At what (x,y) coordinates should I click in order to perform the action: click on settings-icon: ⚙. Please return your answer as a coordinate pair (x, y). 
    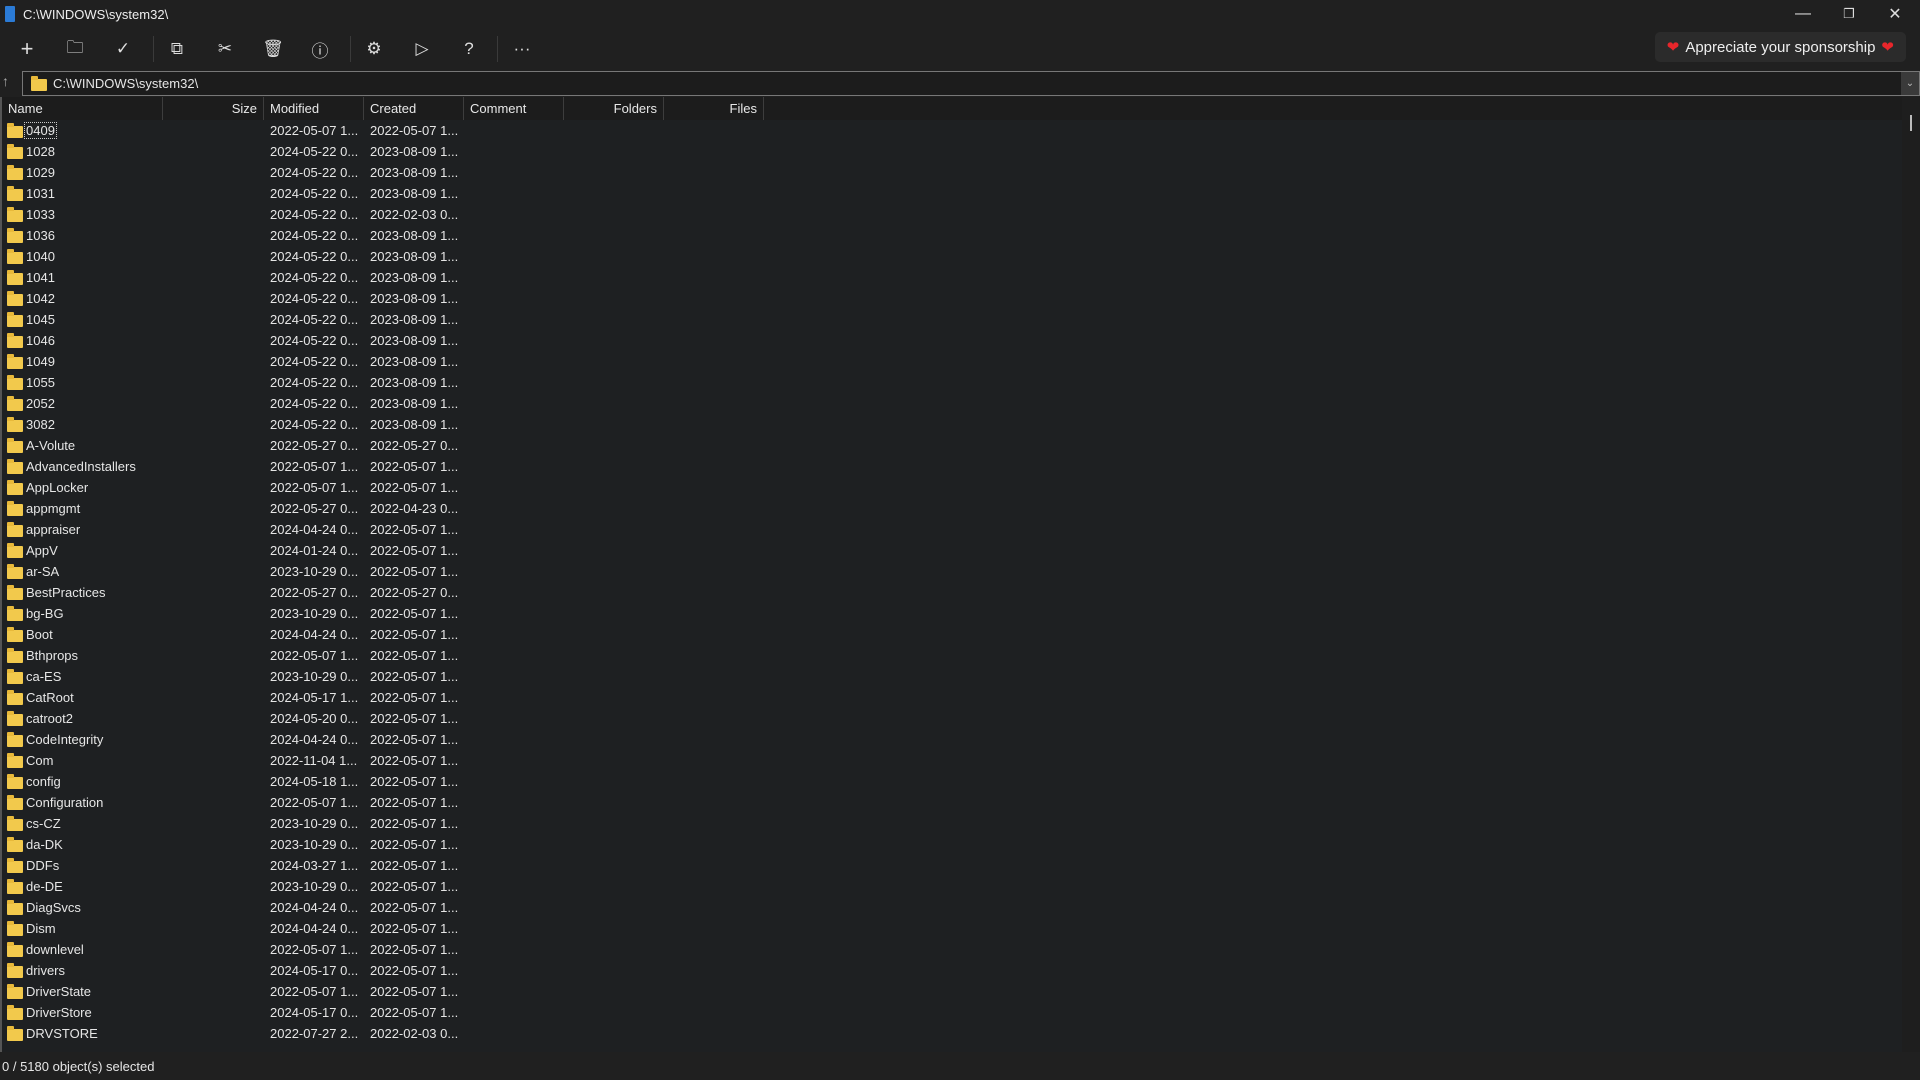
    Looking at the image, I should click on (374, 49).